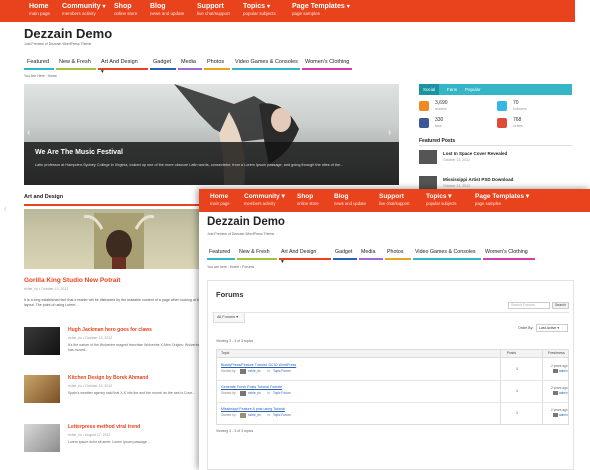  I want to click on divider, so click(495, 145).